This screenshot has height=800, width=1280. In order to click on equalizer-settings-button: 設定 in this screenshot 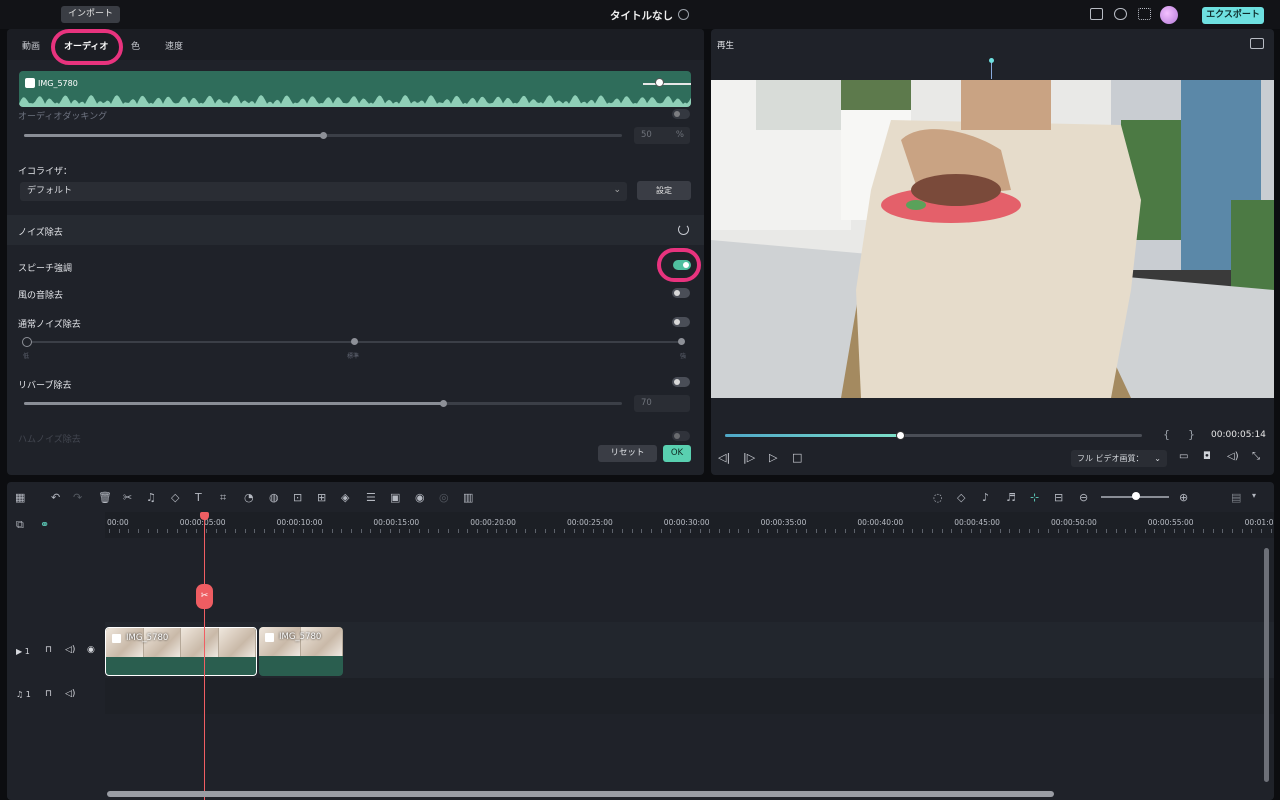, I will do `click(664, 190)`.